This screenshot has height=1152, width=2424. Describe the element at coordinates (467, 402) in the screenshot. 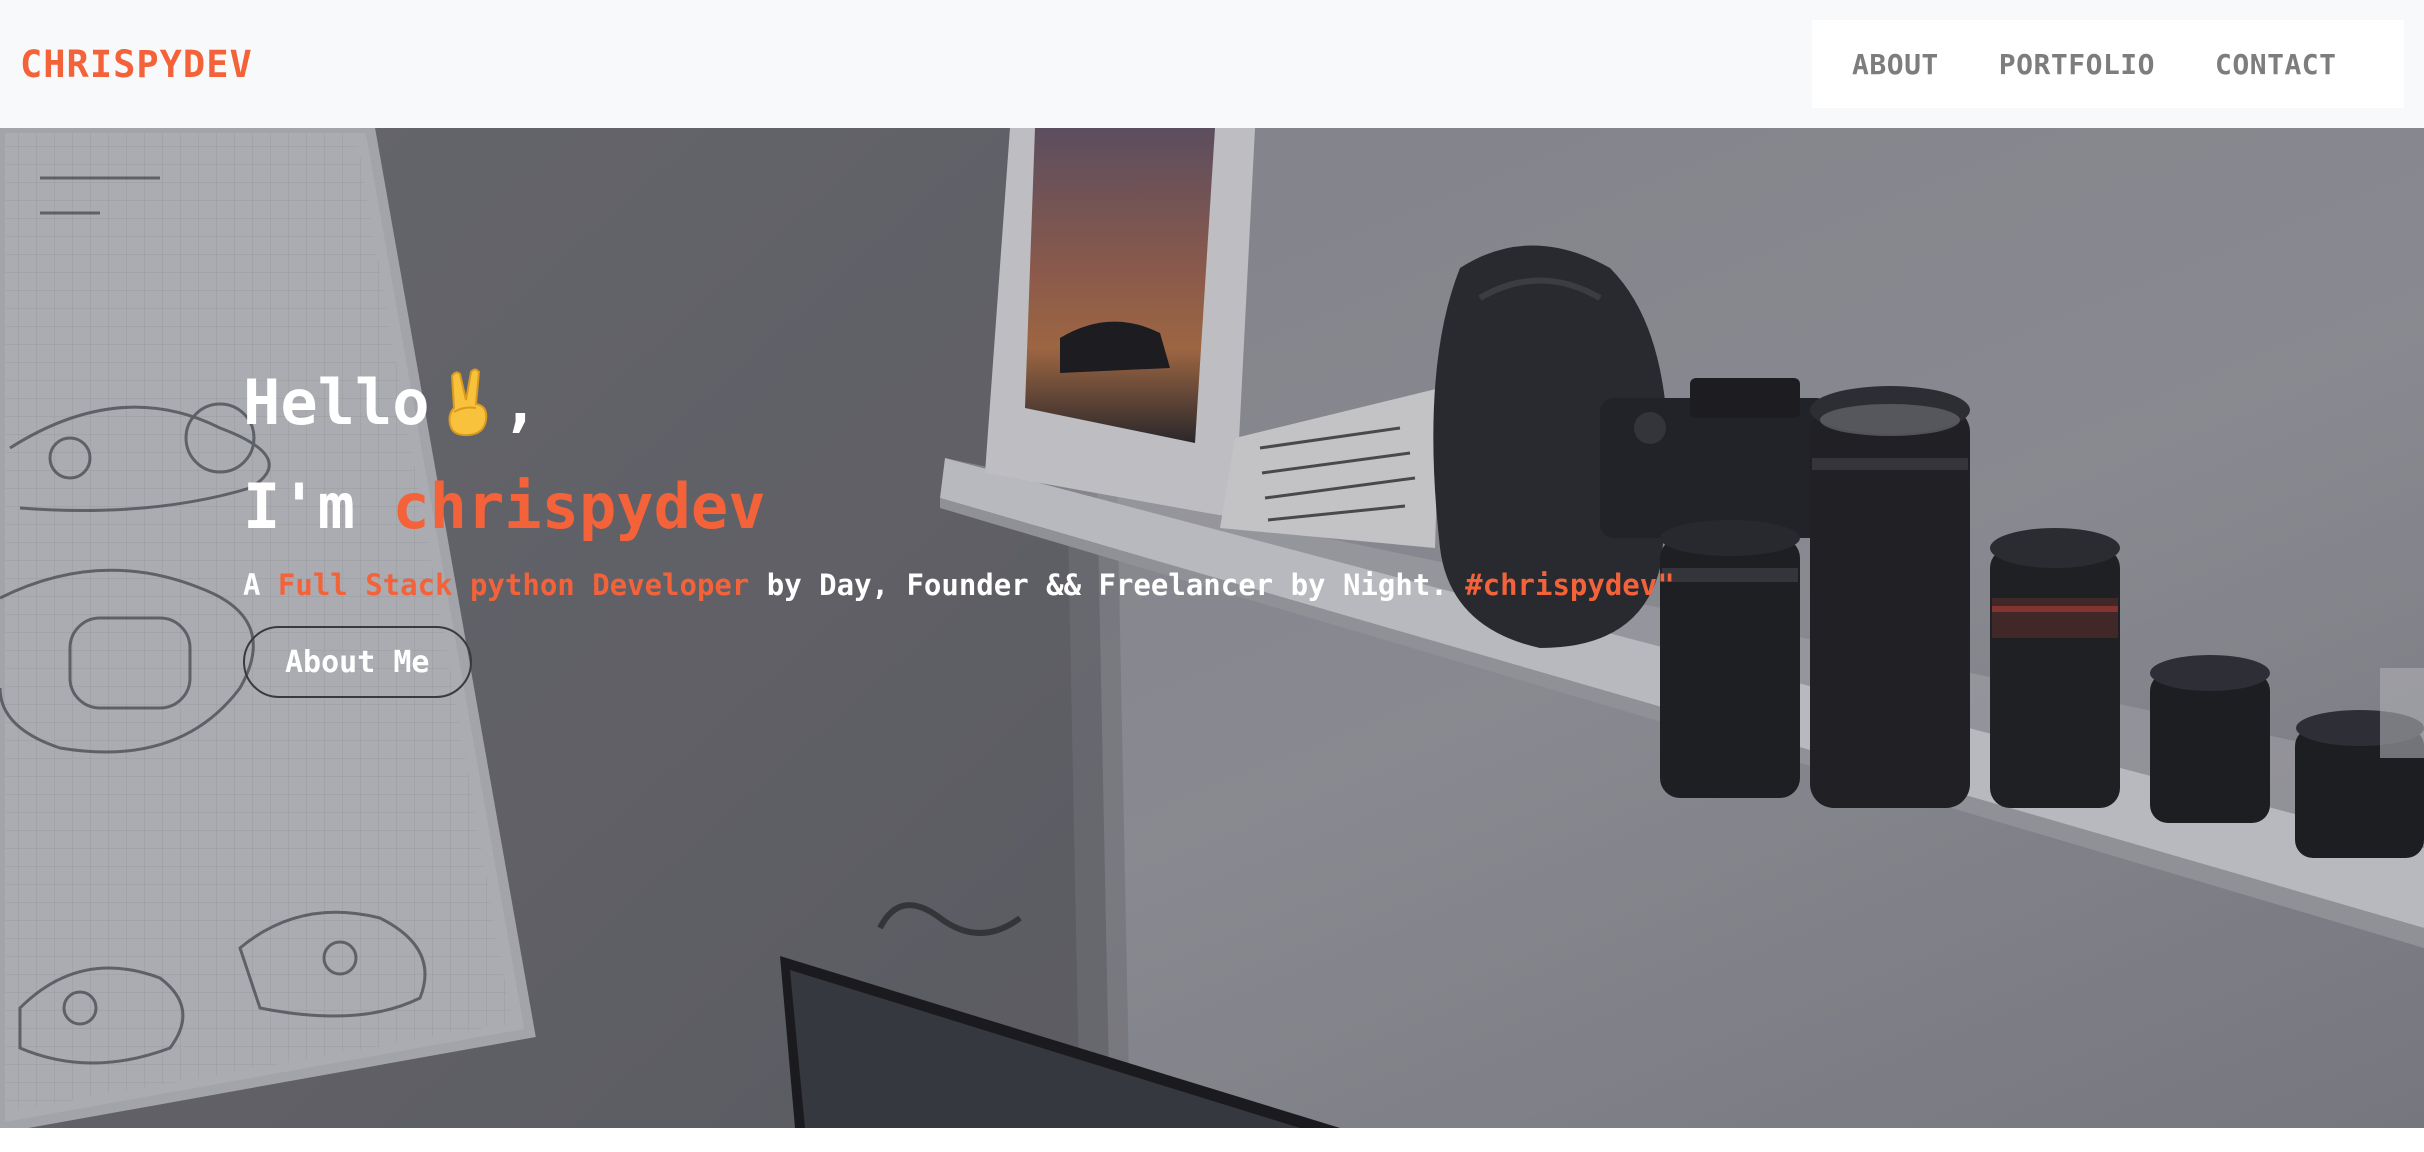

I see `victory-hand-icon` at that location.